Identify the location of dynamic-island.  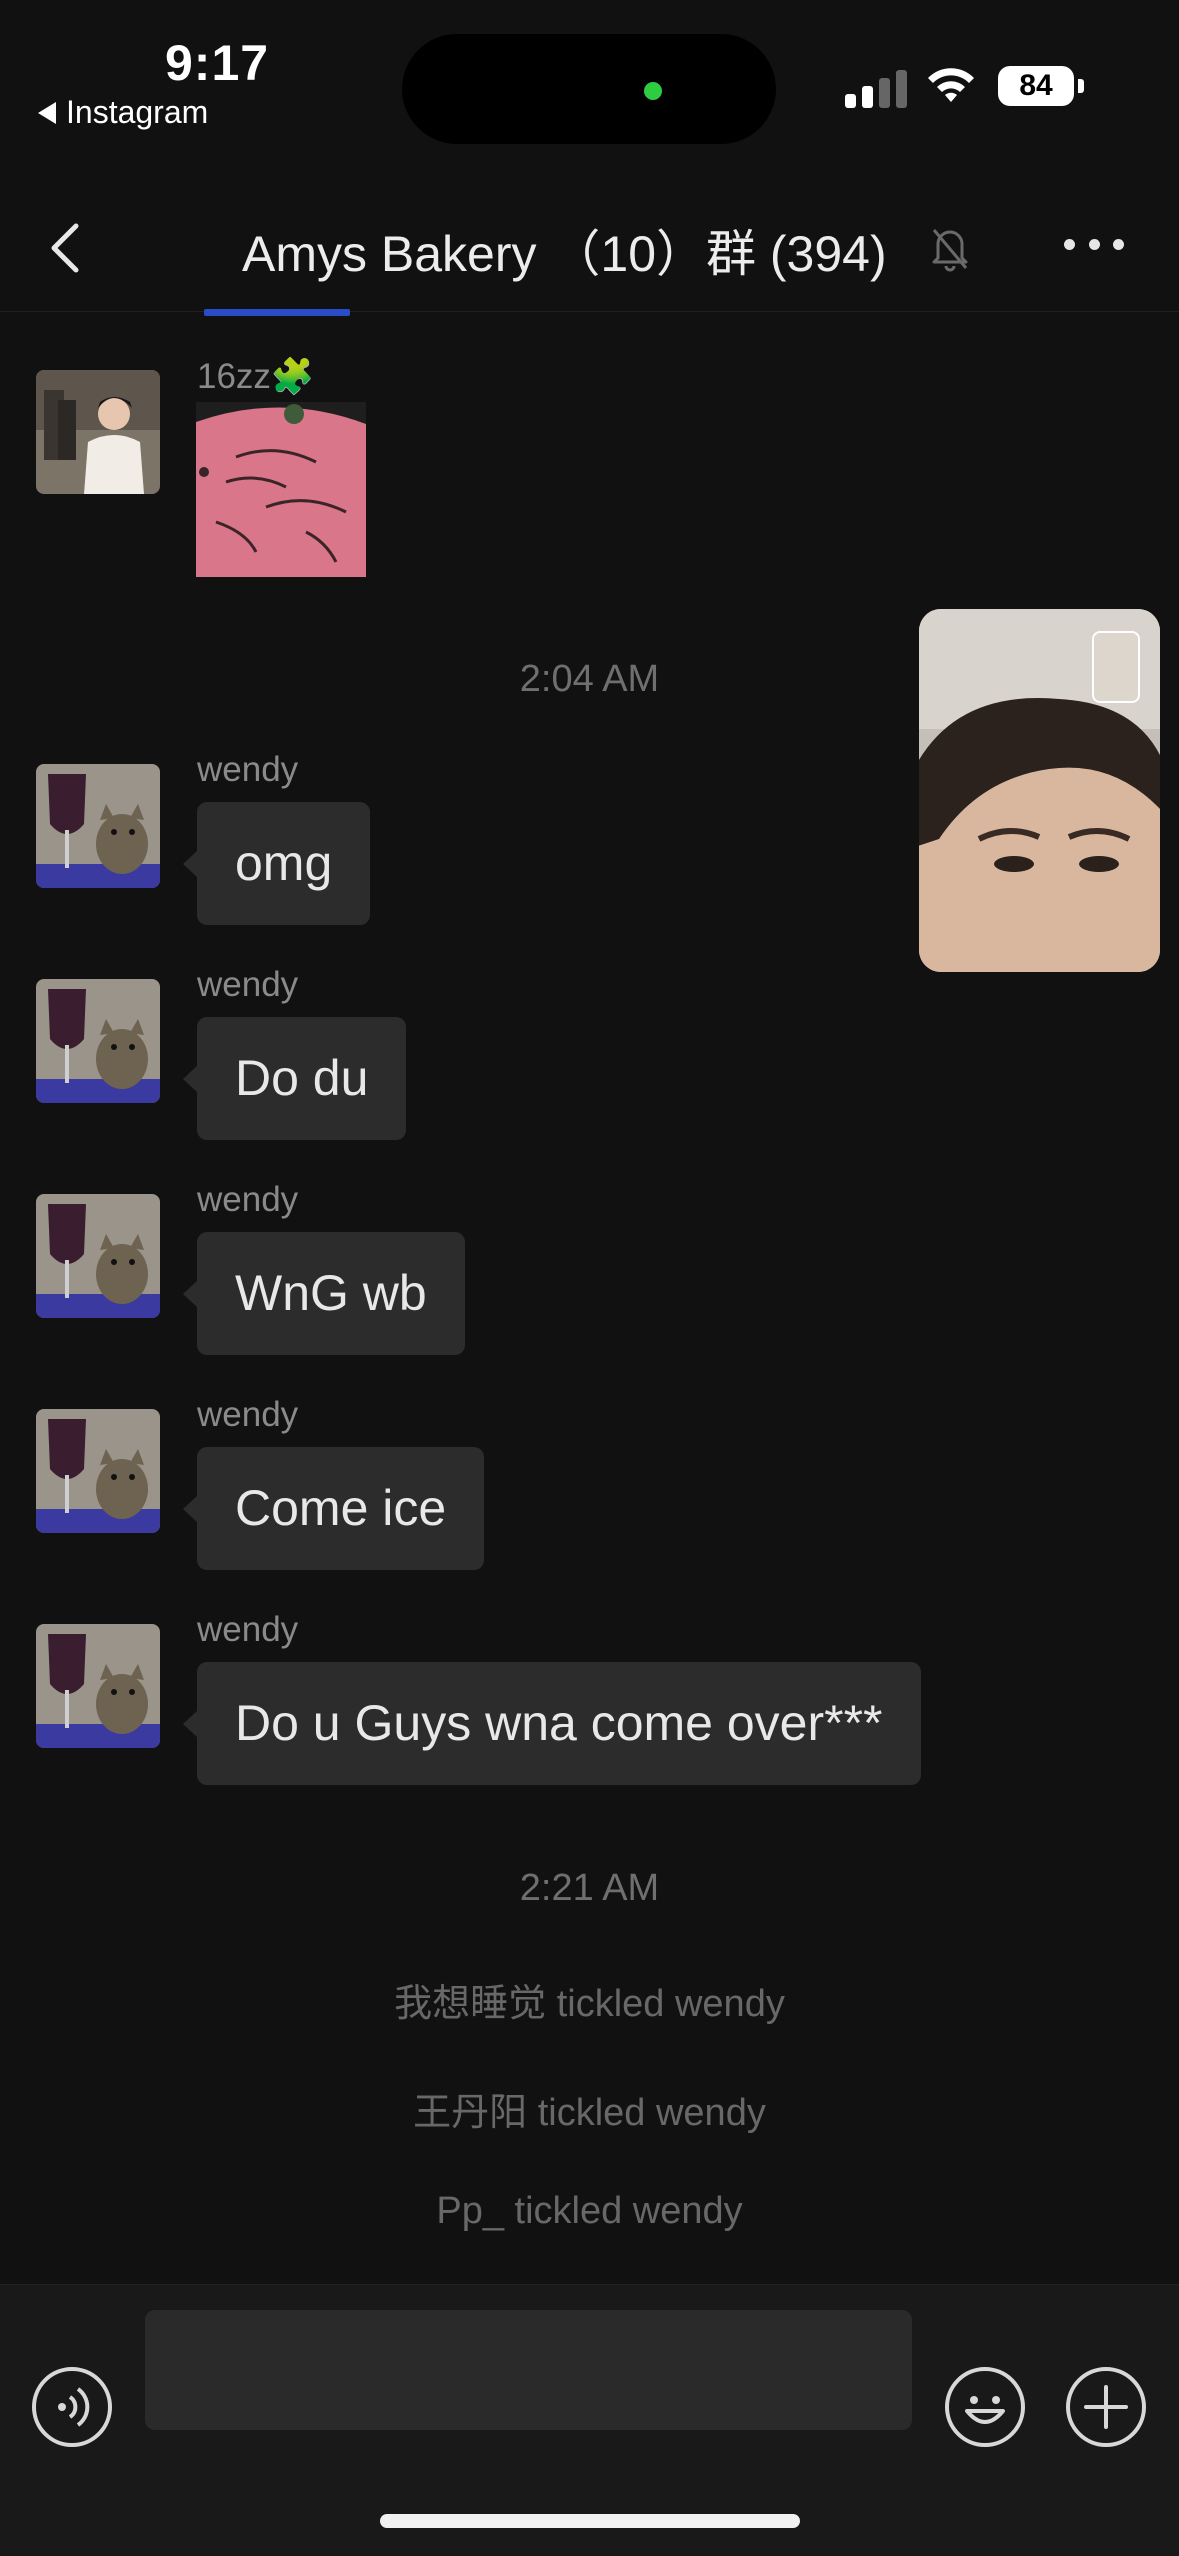
(589, 89).